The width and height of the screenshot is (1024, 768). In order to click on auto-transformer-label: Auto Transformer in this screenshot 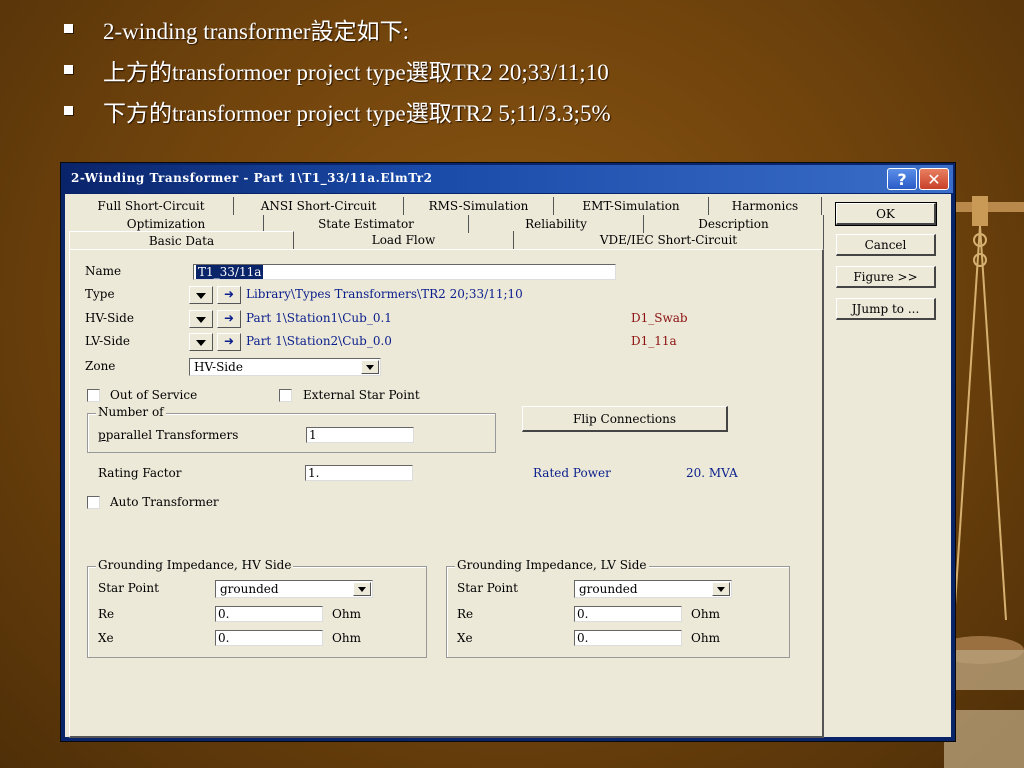, I will do `click(164, 502)`.